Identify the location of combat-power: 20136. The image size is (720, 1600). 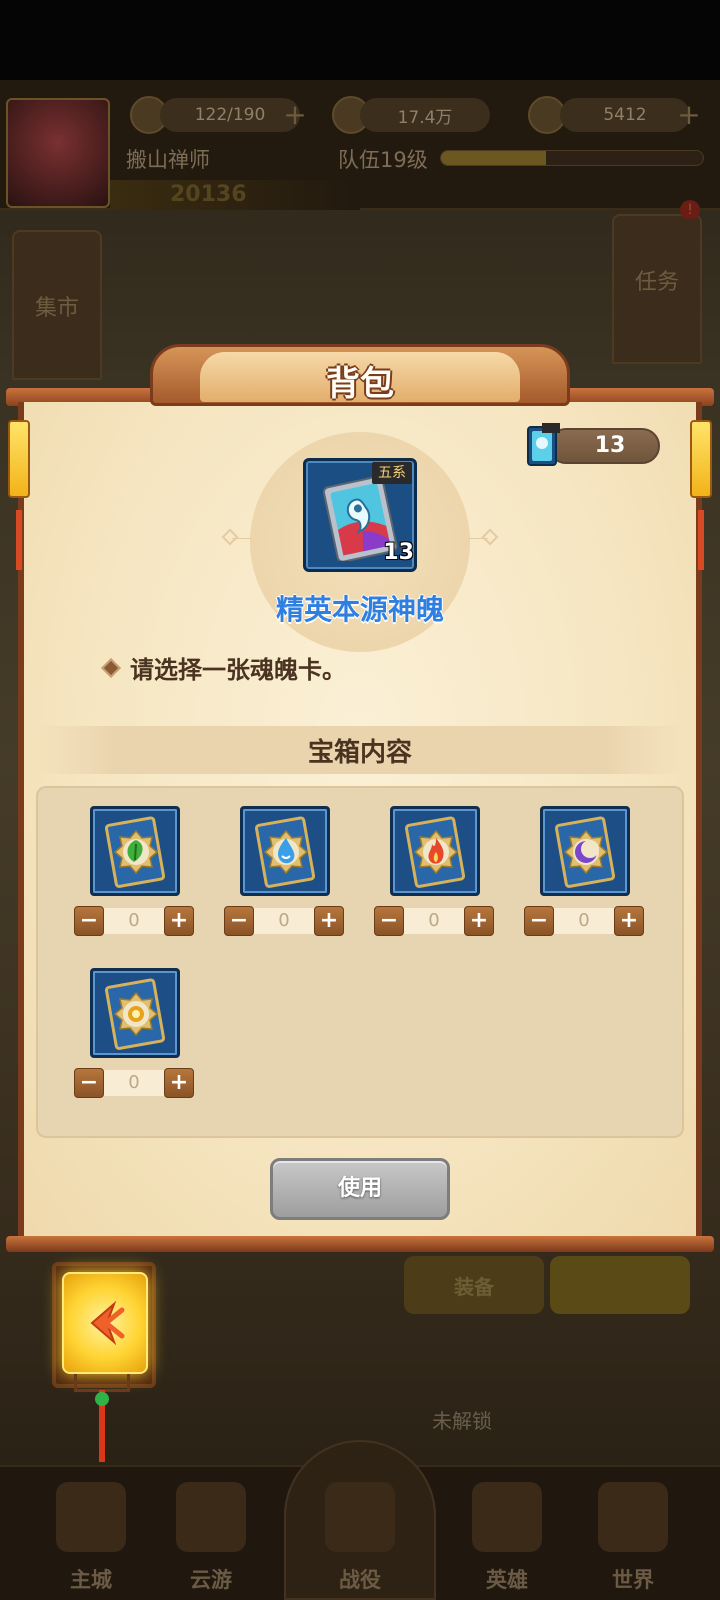
(235, 195).